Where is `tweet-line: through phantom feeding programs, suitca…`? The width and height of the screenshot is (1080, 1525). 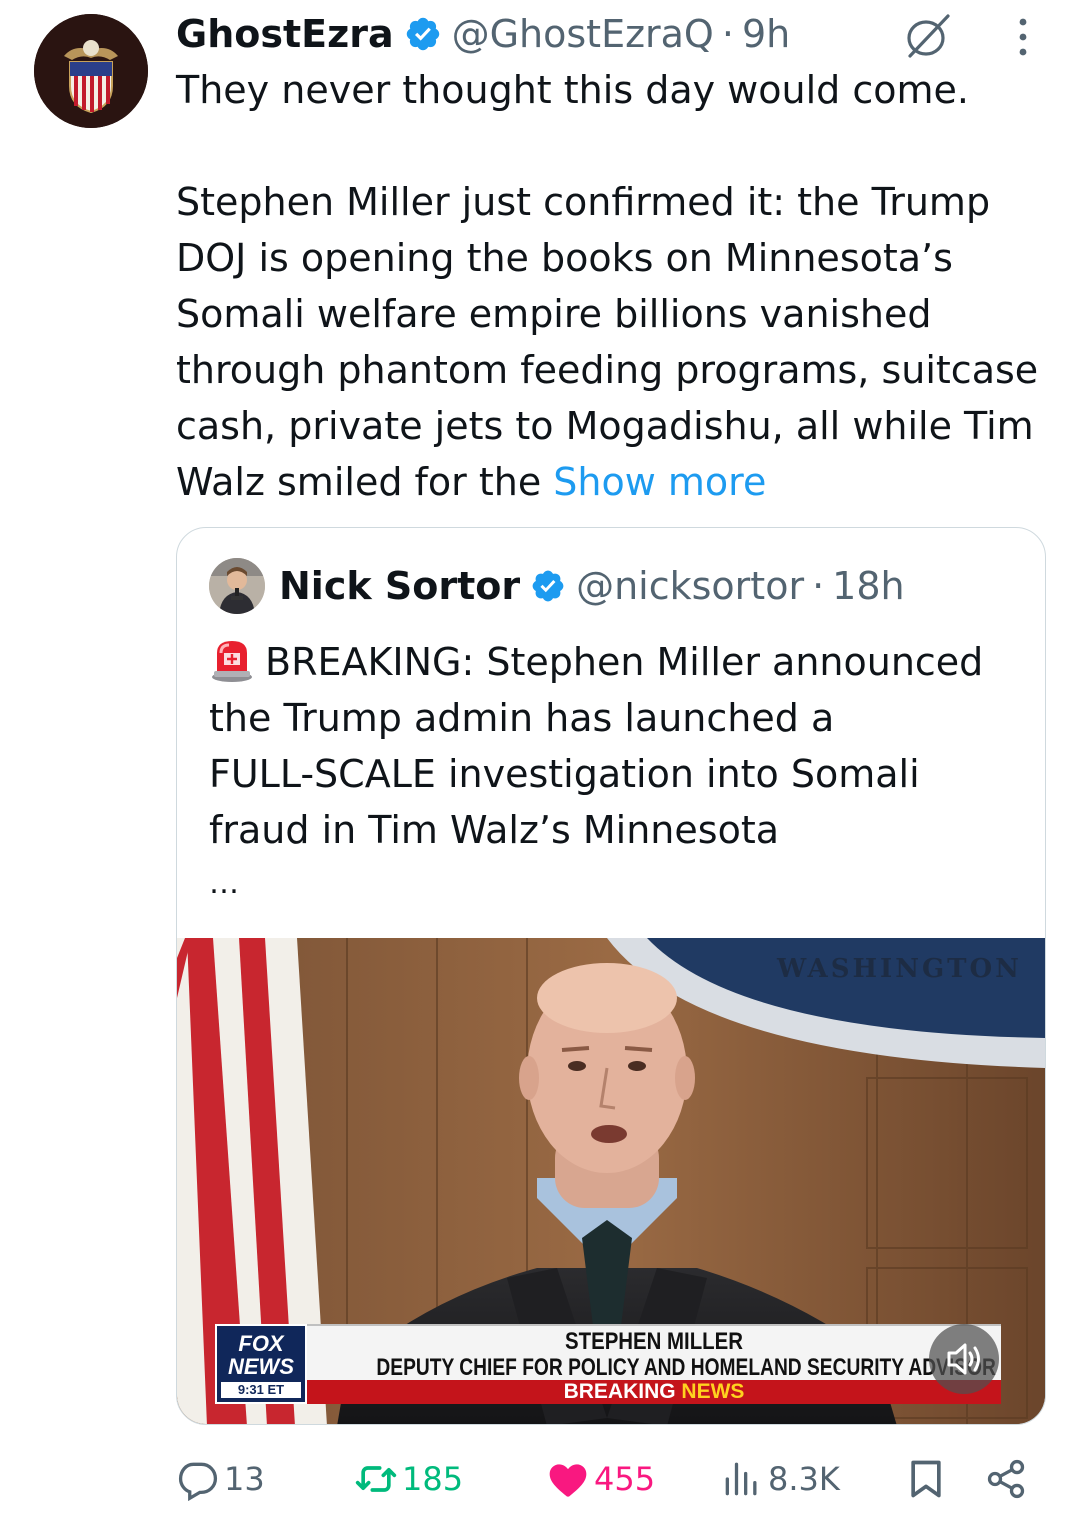
tweet-line: through phantom feeding programs, suitca… is located at coordinates (607, 370).